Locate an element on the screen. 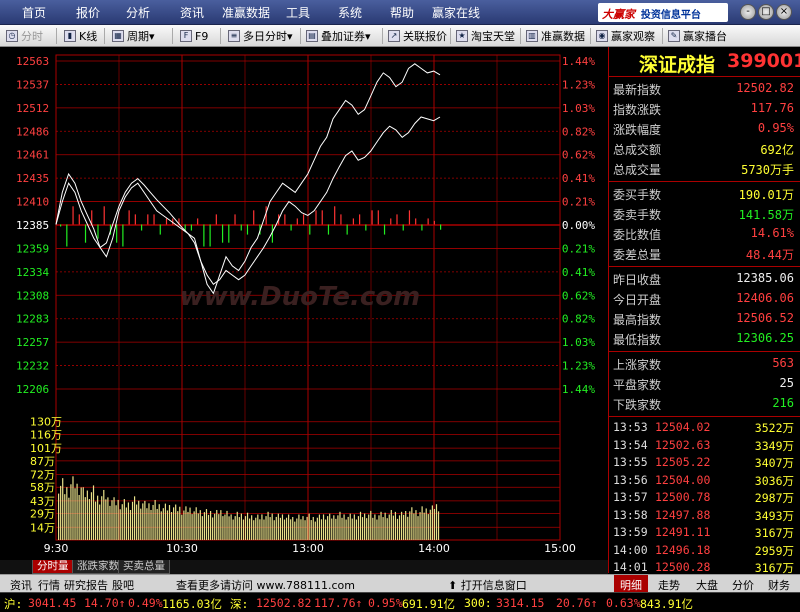  tab-bid-ask-total: 买卖总量 is located at coordinates (144, 567).